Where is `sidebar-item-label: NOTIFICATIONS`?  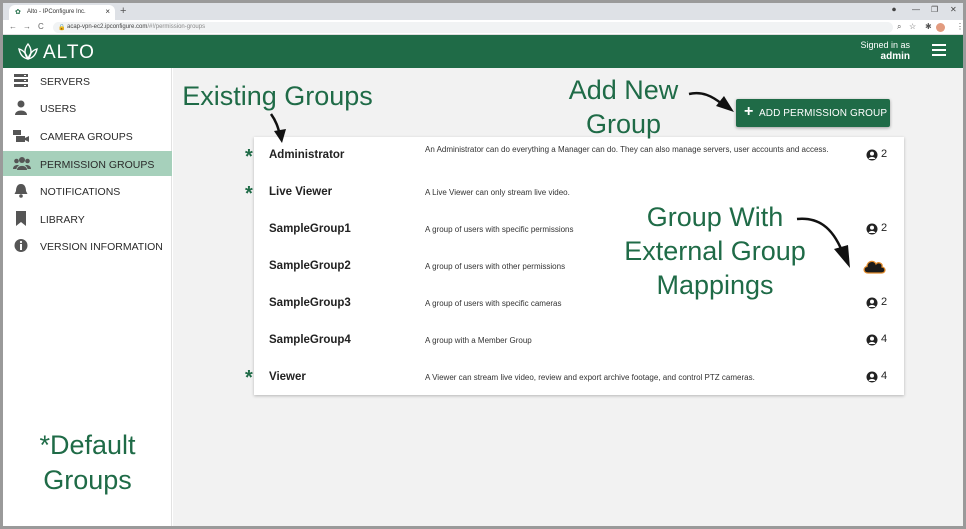 sidebar-item-label: NOTIFICATIONS is located at coordinates (80, 192).